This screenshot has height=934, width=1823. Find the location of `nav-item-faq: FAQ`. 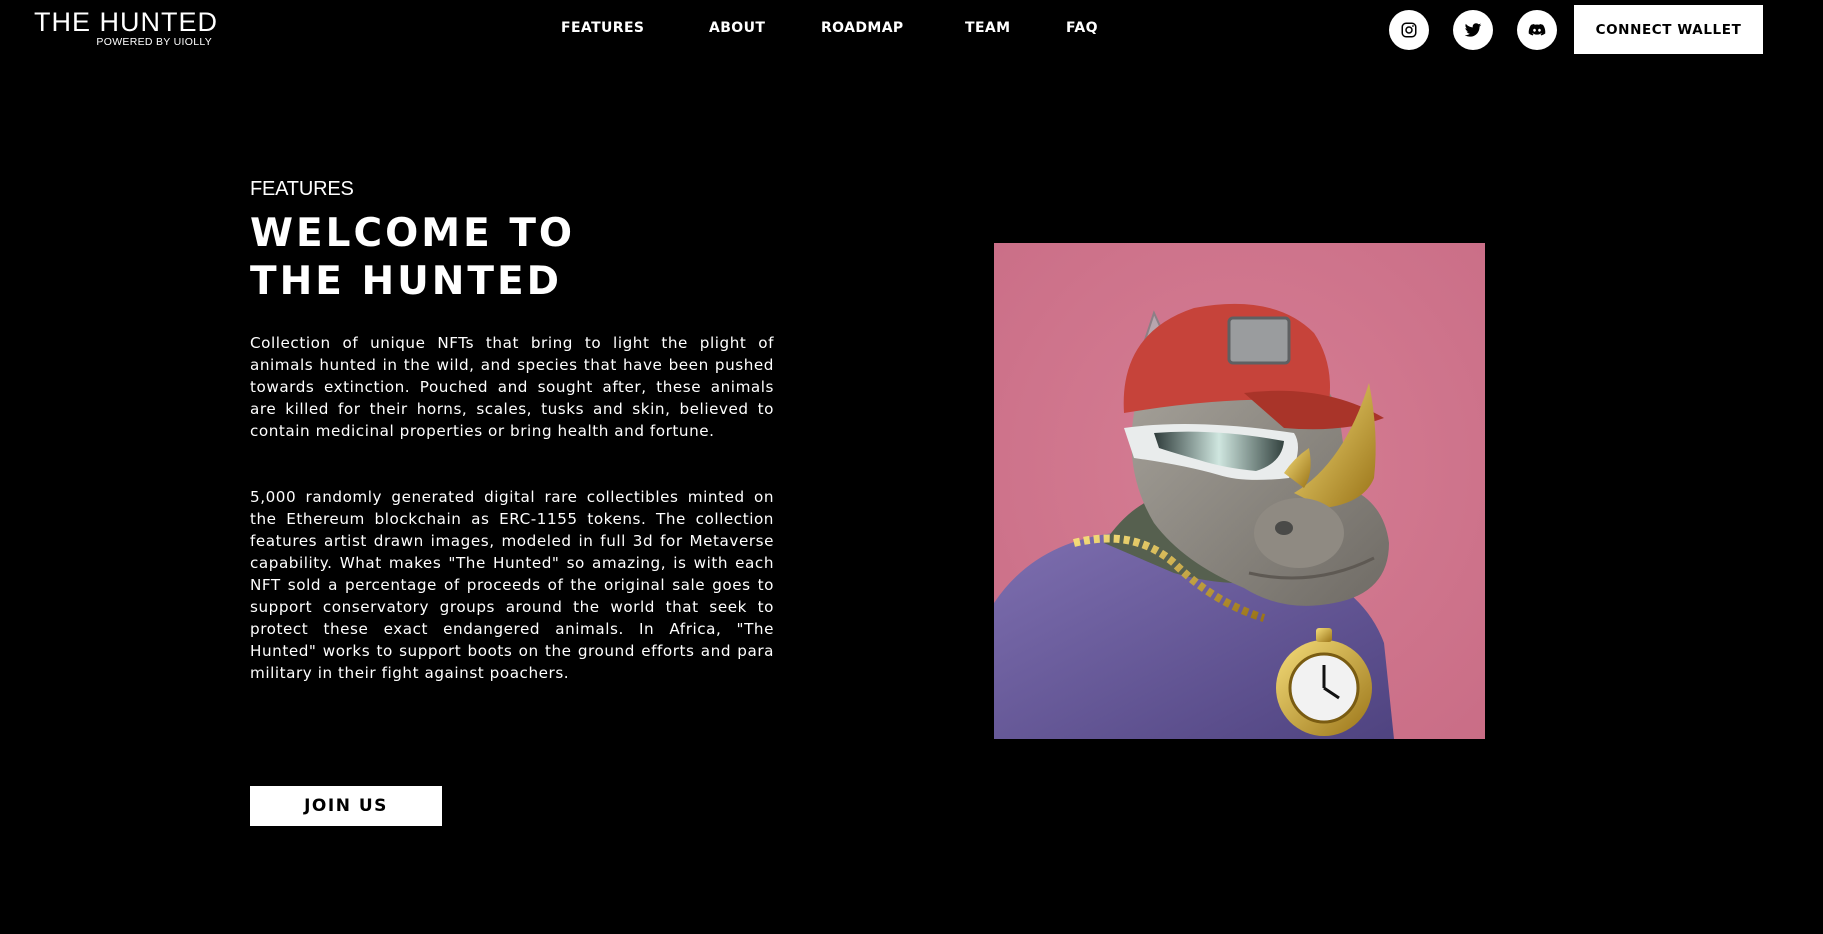

nav-item-faq: FAQ is located at coordinates (1082, 28).